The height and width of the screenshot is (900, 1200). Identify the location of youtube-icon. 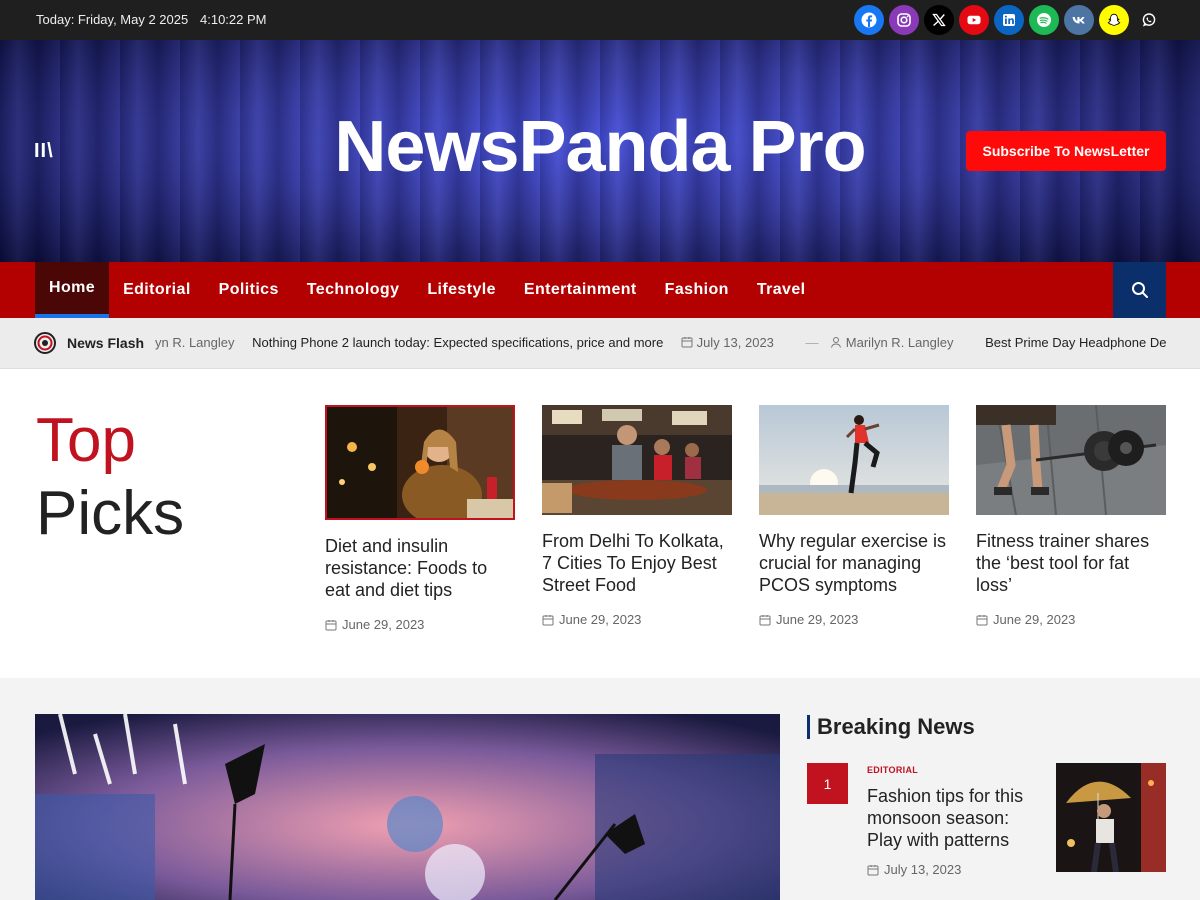
(974, 20).